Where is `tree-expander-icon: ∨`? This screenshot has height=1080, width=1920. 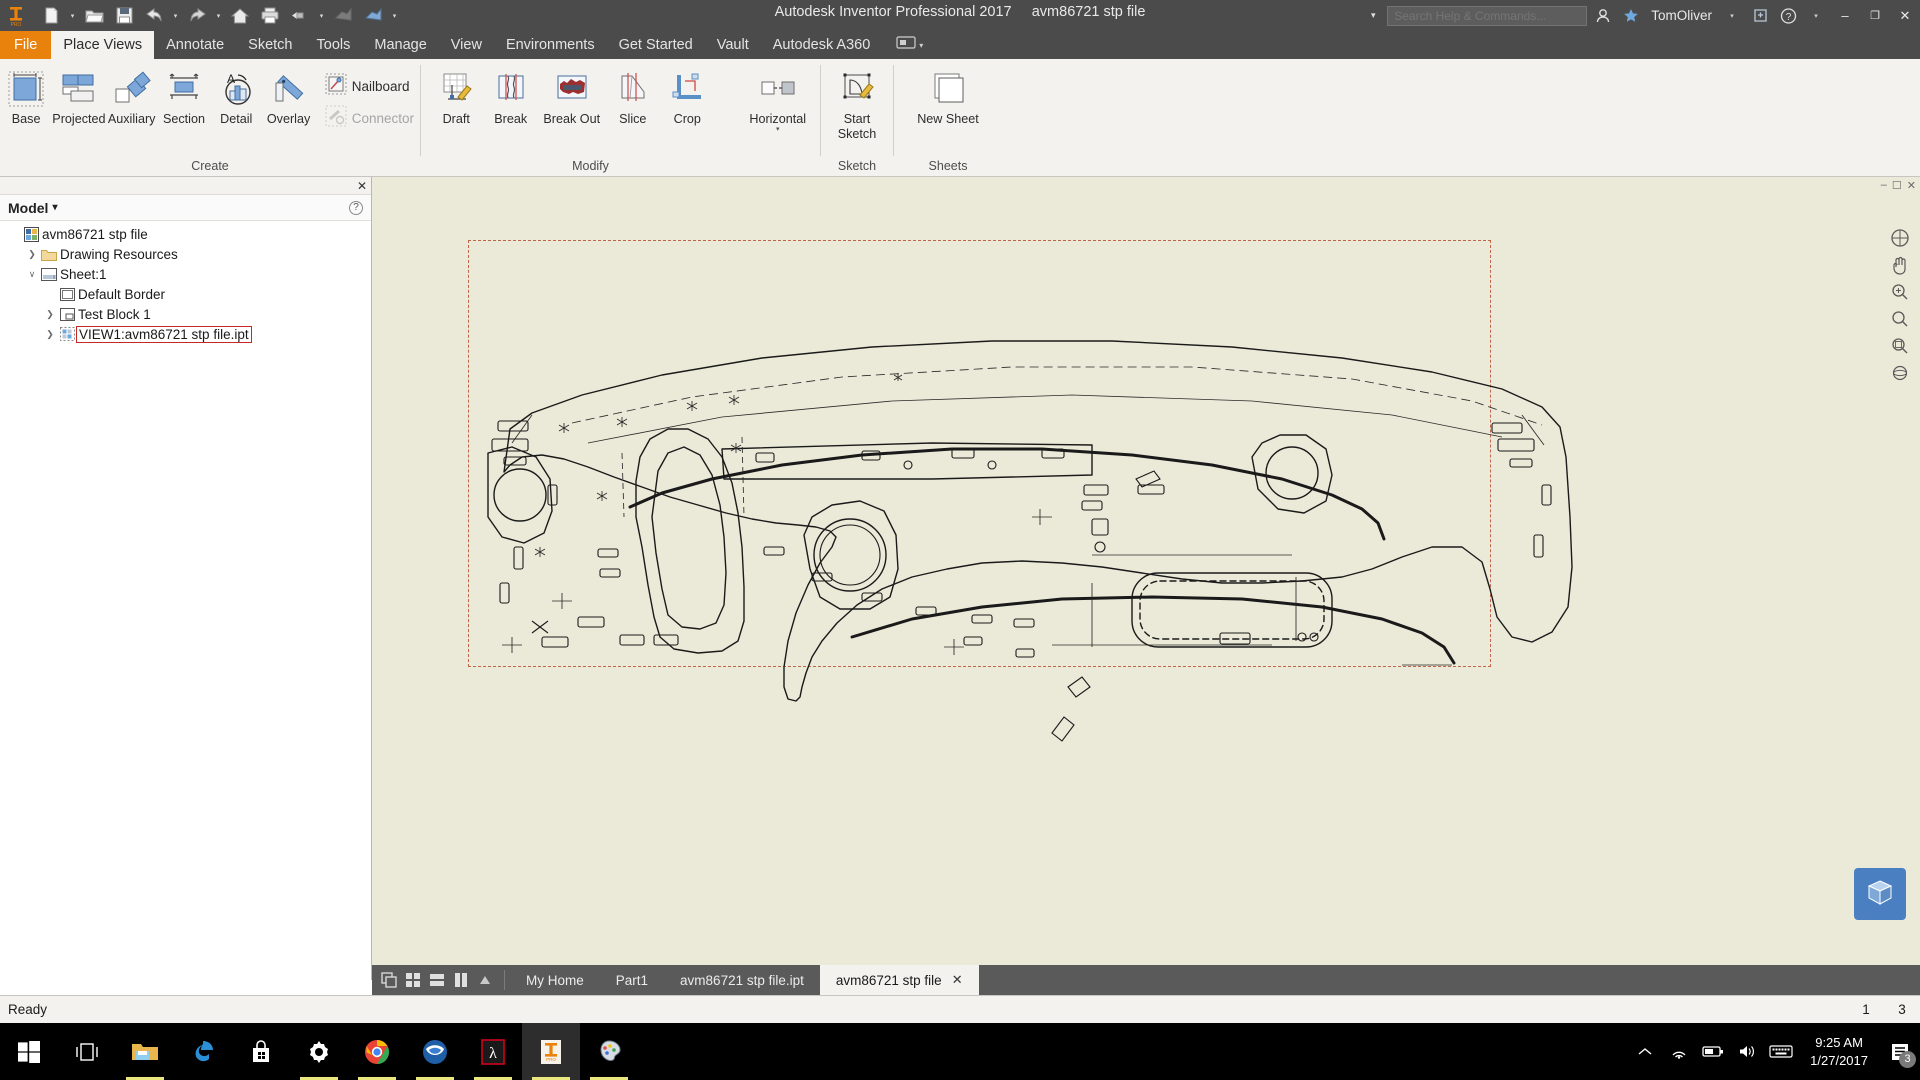 tree-expander-icon: ∨ is located at coordinates (32, 274).